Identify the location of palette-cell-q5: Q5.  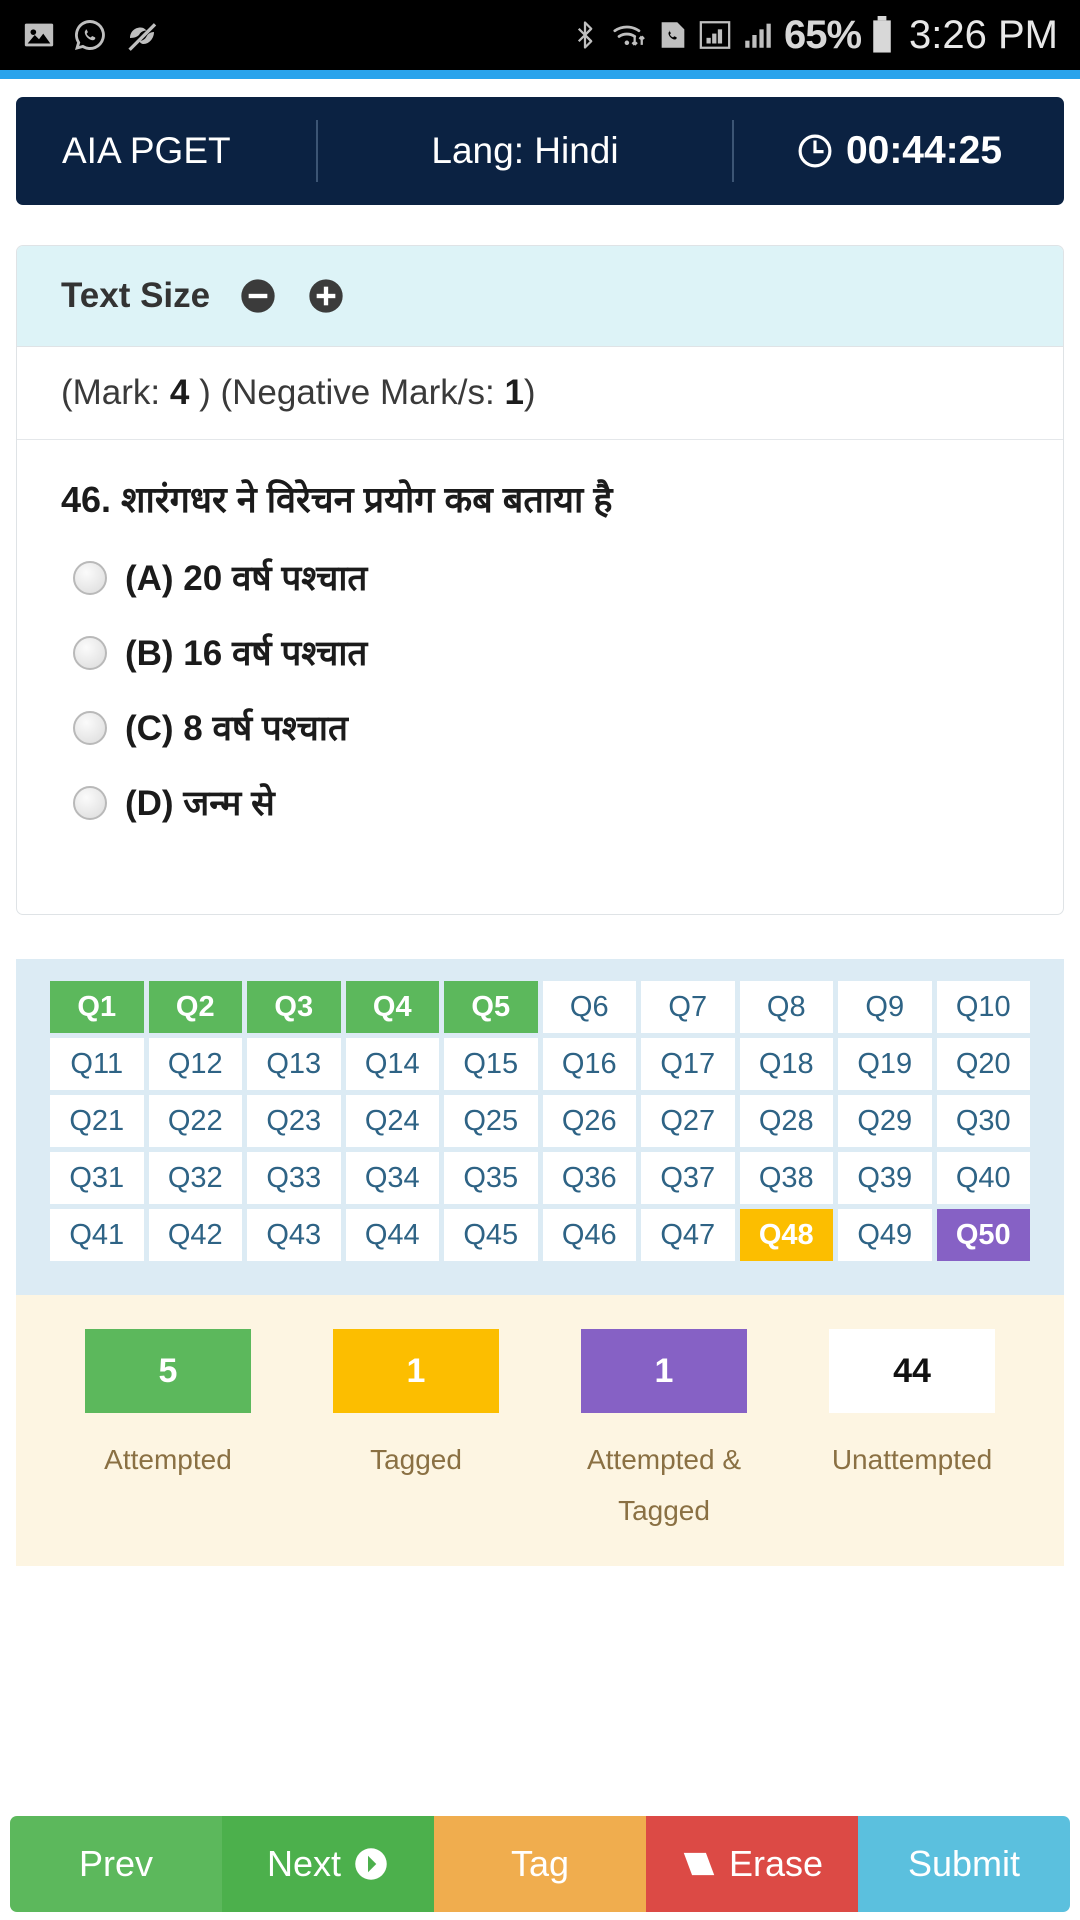
(491, 1007).